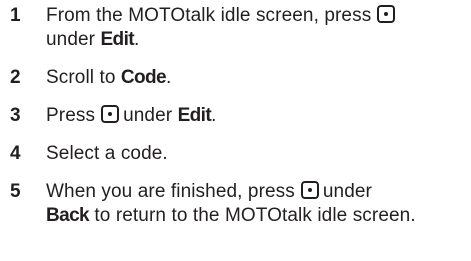  I want to click on step-text: Press under Edit., so click(131, 116).